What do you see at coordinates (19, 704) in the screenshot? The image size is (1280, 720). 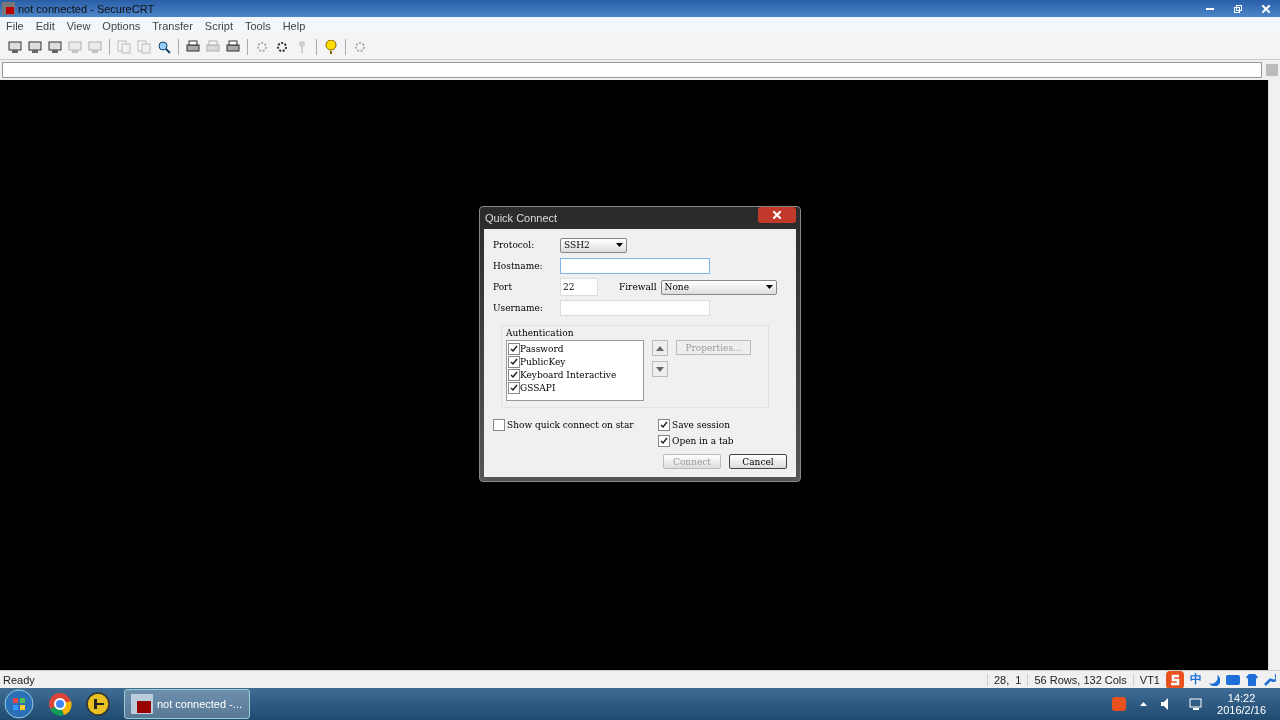 I see `start-button` at bounding box center [19, 704].